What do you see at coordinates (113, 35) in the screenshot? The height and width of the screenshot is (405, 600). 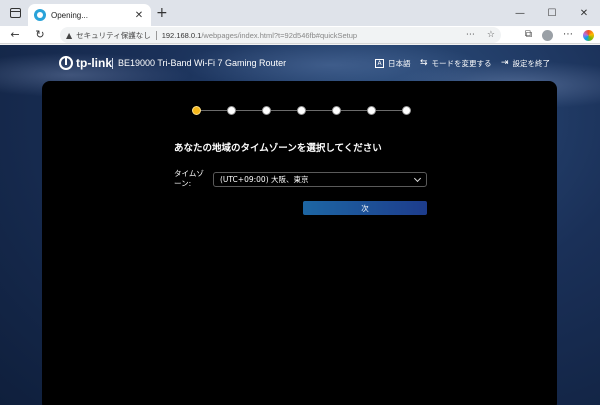 I see `security-label: セキュリティ保護なし` at bounding box center [113, 35].